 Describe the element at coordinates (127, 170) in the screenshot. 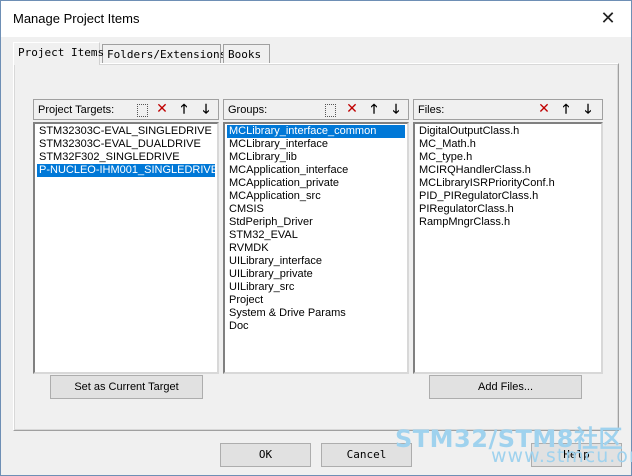

I see `targets-list-item: P-NUCLEO-IHM001_SINGLEDRIVE` at that location.